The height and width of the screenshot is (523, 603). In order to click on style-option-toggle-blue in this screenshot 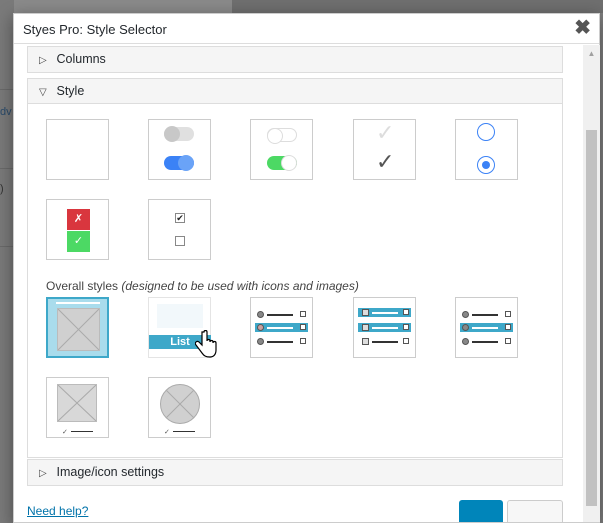, I will do `click(179, 149)`.